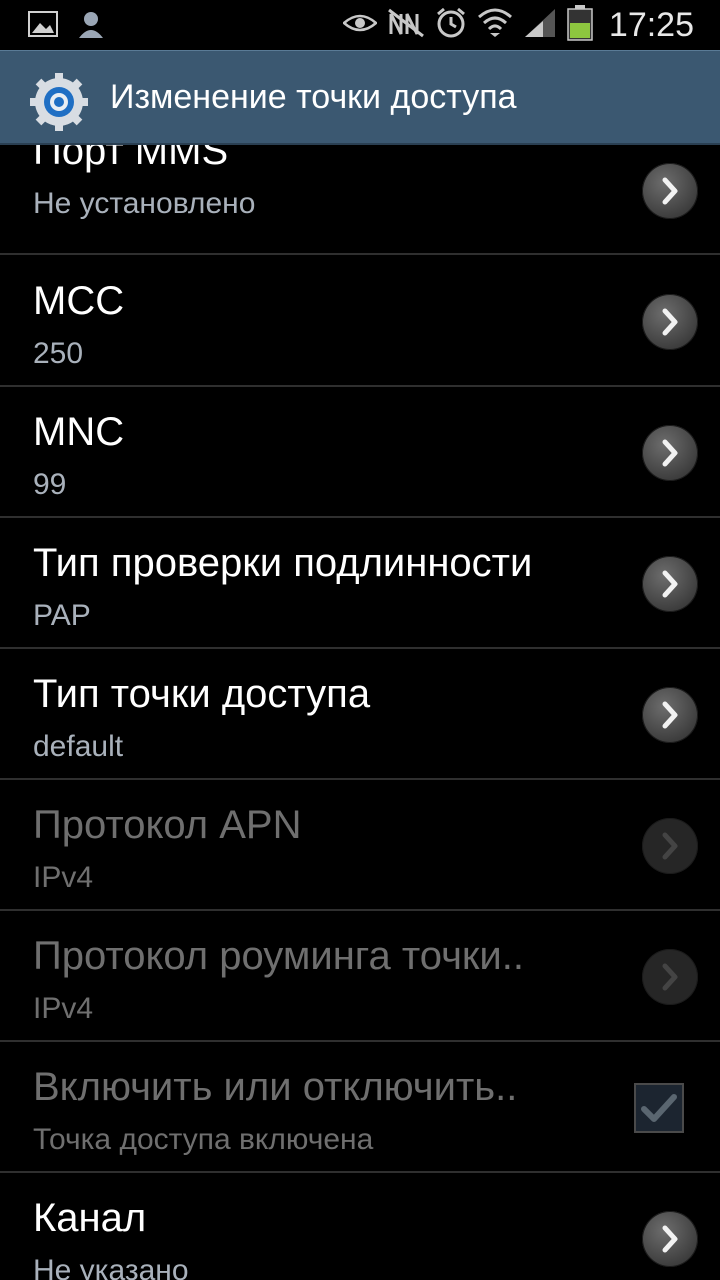 The image size is (720, 1280). I want to click on list-item-mnc: MNC 99, so click(360, 453).